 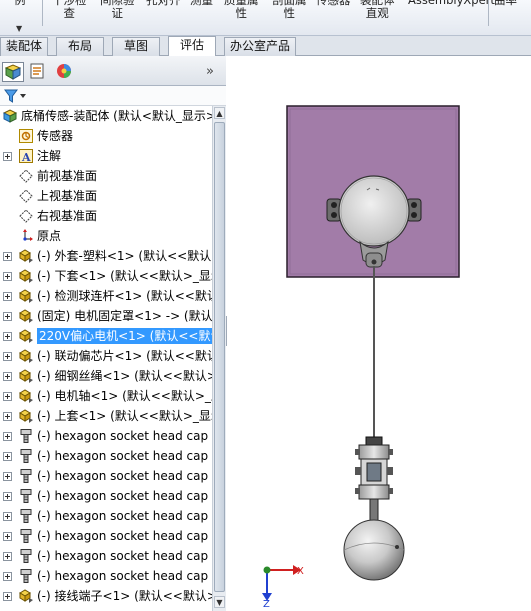 What do you see at coordinates (20, 3) in the screenshot?
I see `ribbon-button-0: 例` at bounding box center [20, 3].